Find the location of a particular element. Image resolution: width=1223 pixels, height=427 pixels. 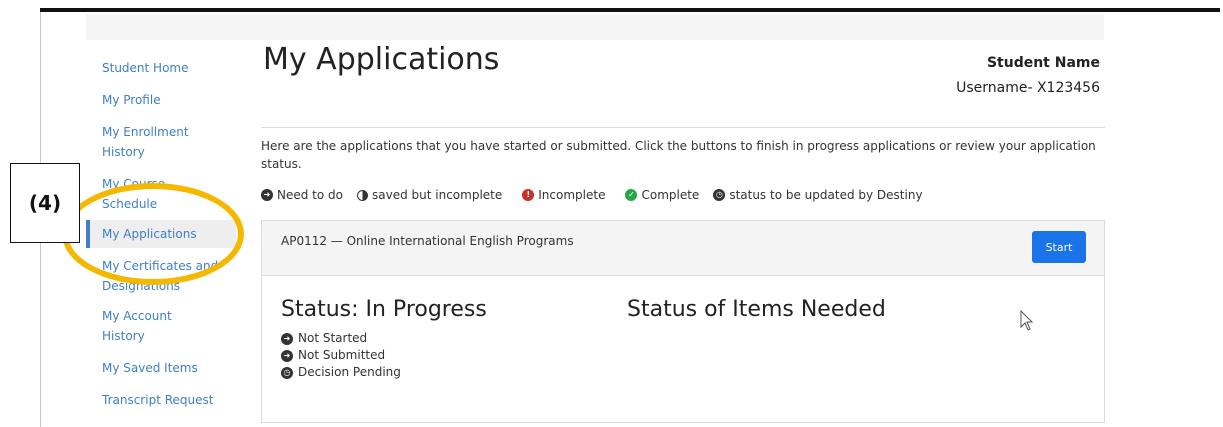

highlight-ring is located at coordinates (153, 234).